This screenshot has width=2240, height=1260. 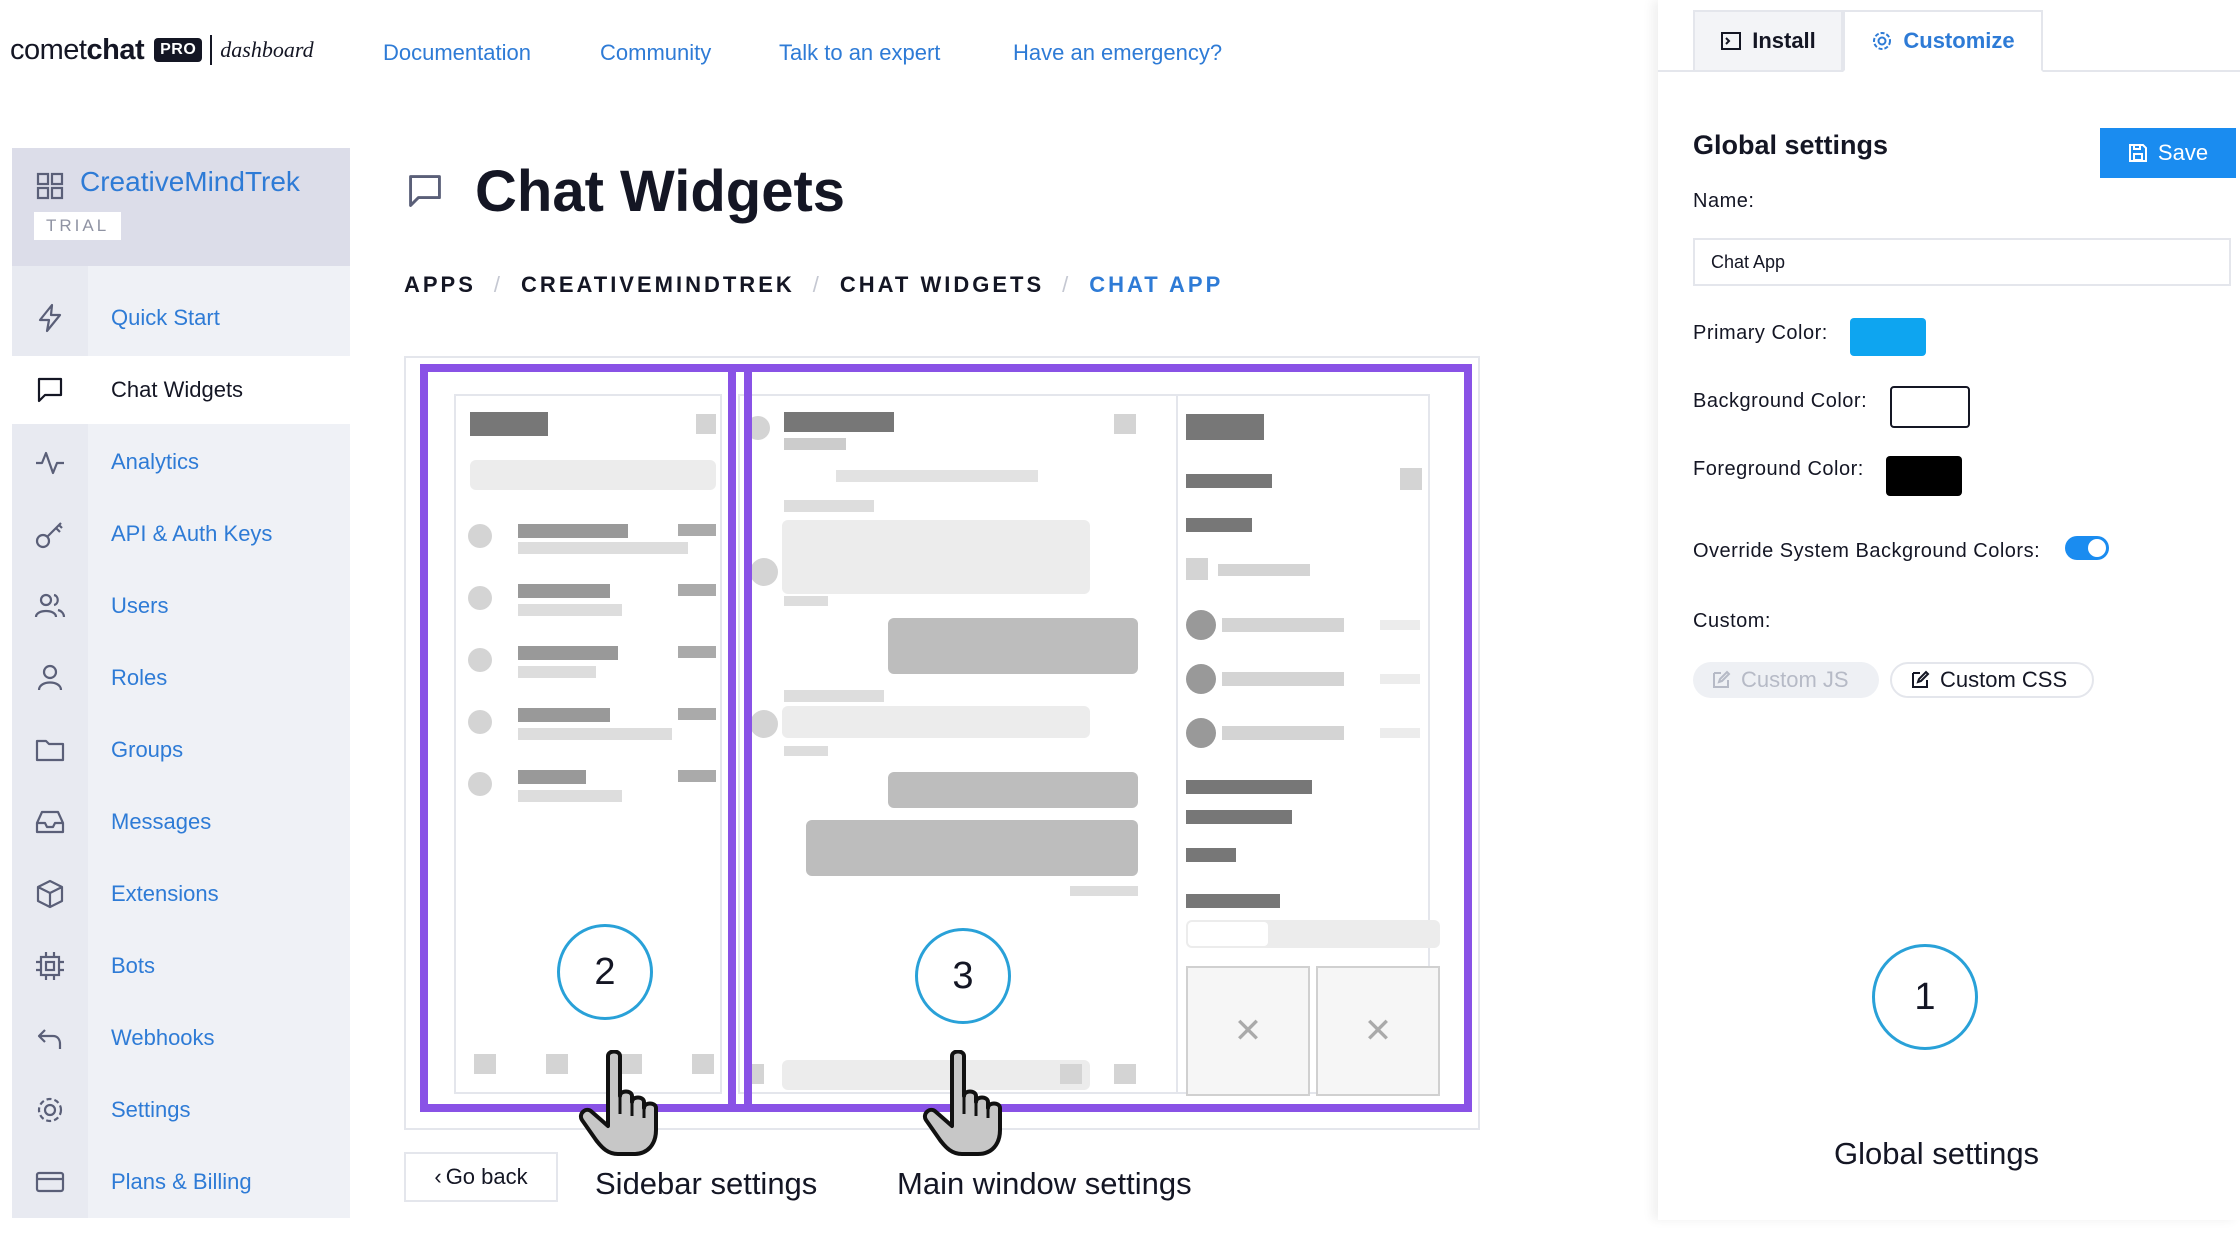 I want to click on terminal-icon, so click(x=1731, y=41).